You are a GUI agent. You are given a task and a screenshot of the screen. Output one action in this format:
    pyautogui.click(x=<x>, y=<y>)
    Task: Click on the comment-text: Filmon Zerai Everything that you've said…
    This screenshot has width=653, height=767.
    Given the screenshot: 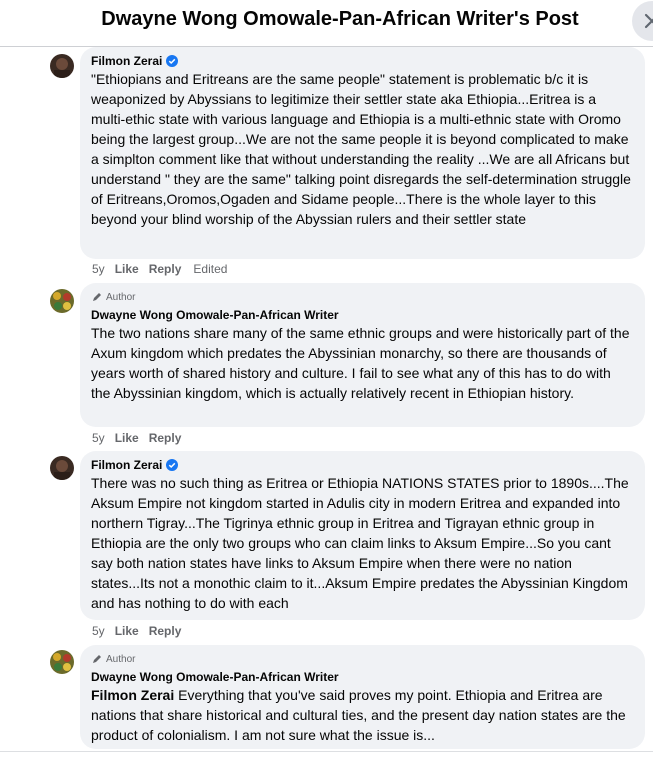 What is the action you would take?
    pyautogui.click(x=362, y=715)
    